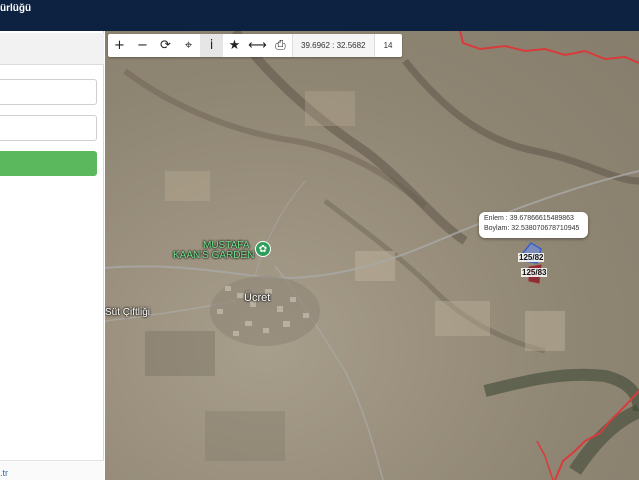 The width and height of the screenshot is (639, 480). Describe the element at coordinates (257, 298) in the screenshot. I see `town-label: Ücret` at that location.